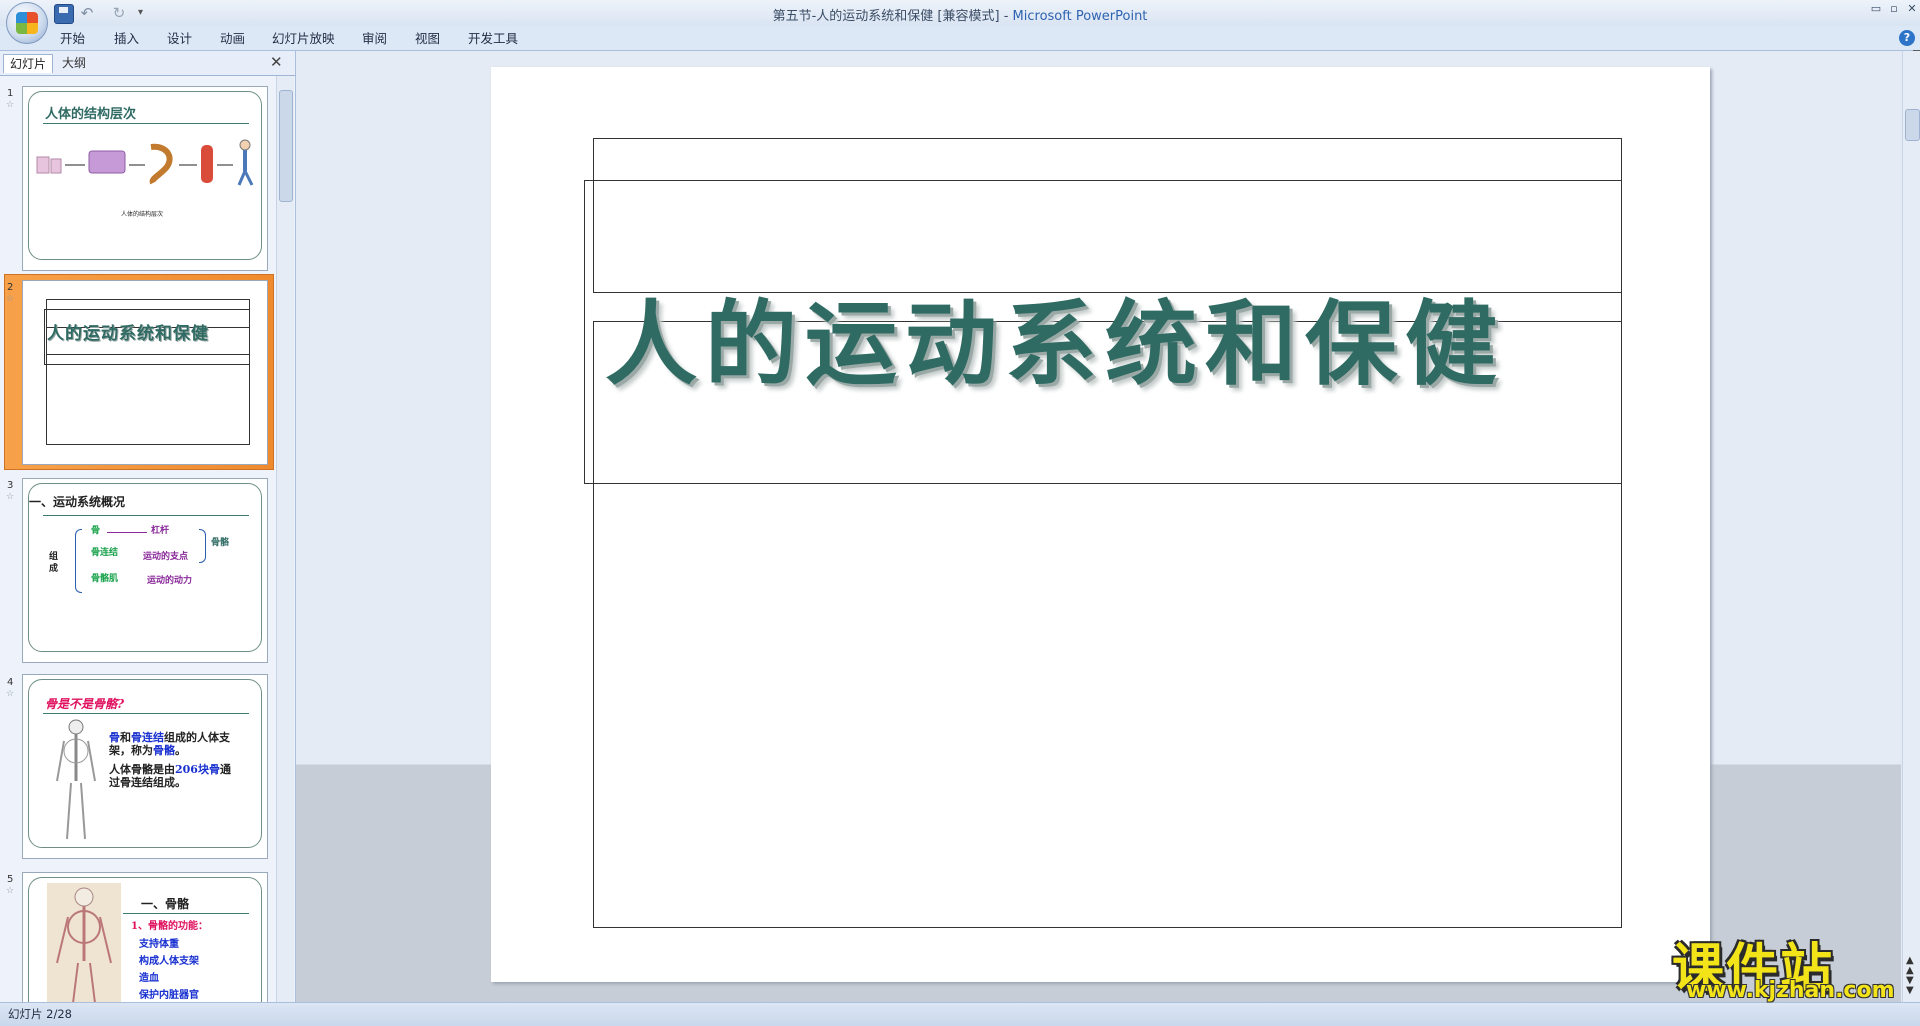 Image resolution: width=1920 pixels, height=1026 pixels. I want to click on organ-shape, so click(161, 164).